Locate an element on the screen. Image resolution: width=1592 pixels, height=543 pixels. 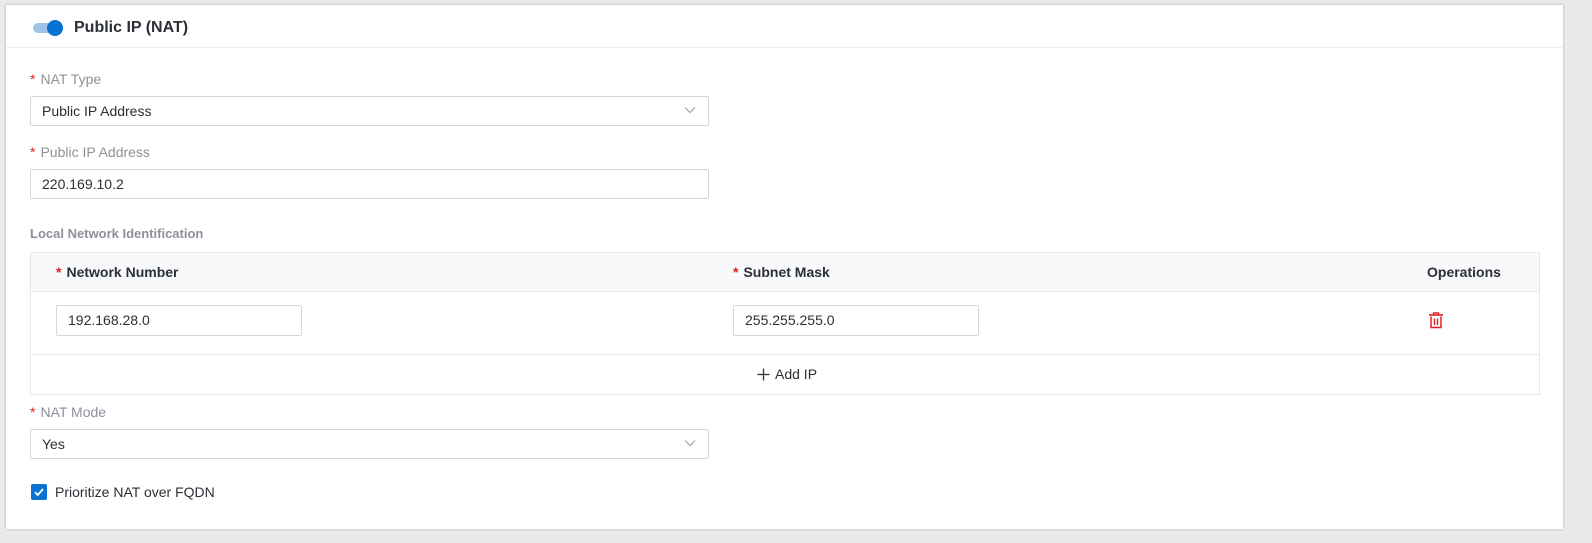
plus-icon is located at coordinates (763, 374).